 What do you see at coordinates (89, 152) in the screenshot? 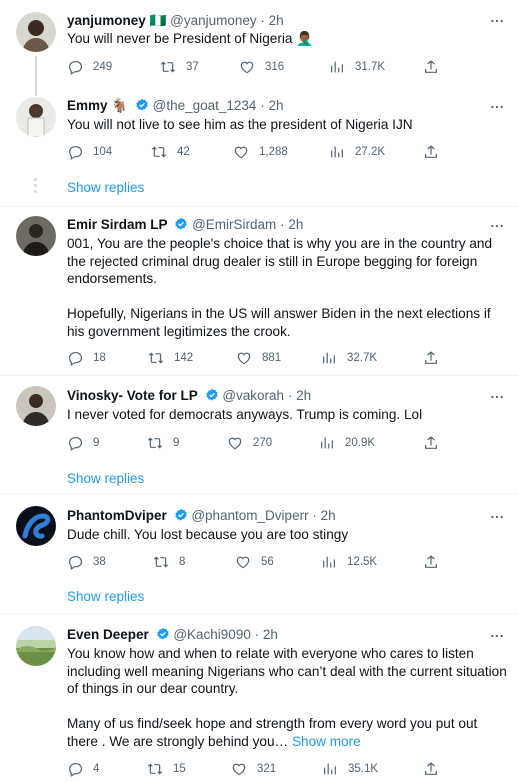
I see `reply-button: 104` at bounding box center [89, 152].